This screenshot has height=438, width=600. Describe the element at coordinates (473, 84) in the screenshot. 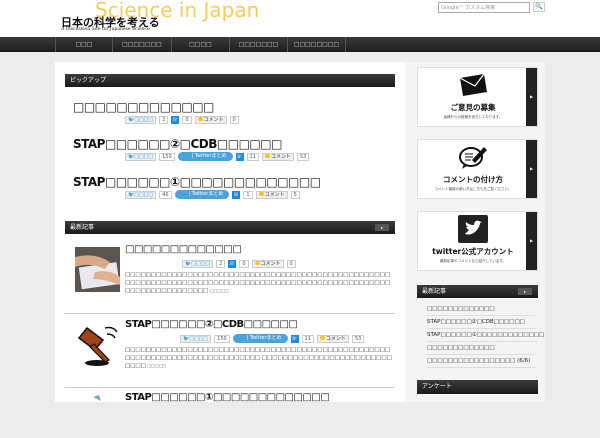

I see `envelope-icon` at that location.